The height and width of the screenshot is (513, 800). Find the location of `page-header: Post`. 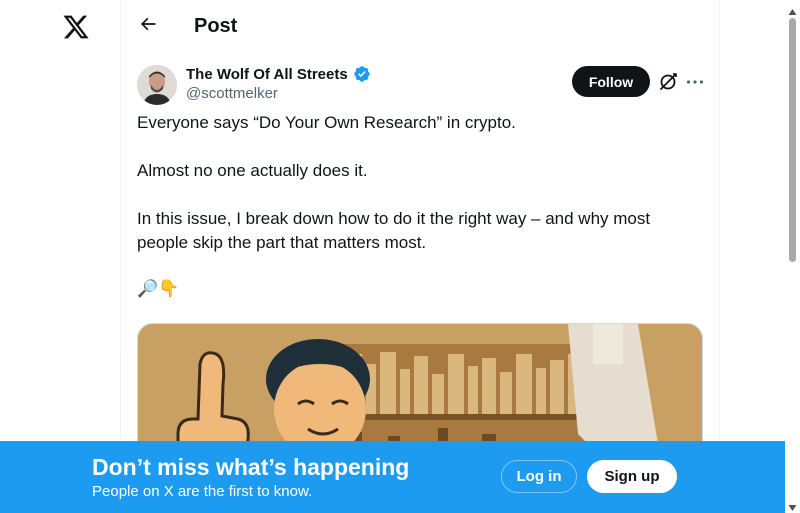

page-header: Post is located at coordinates (420, 26).